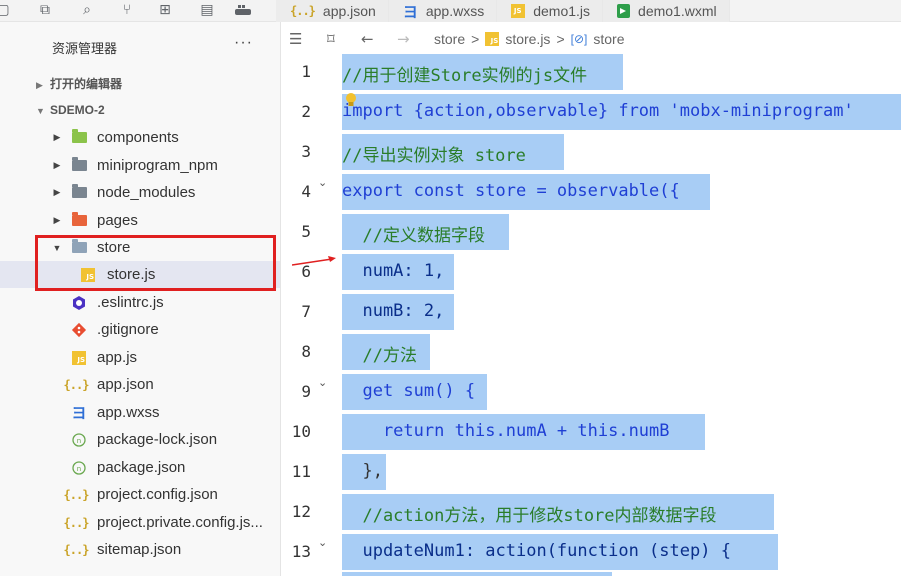  I want to click on tree-file-app-json: {..} app.json, so click(140, 384).